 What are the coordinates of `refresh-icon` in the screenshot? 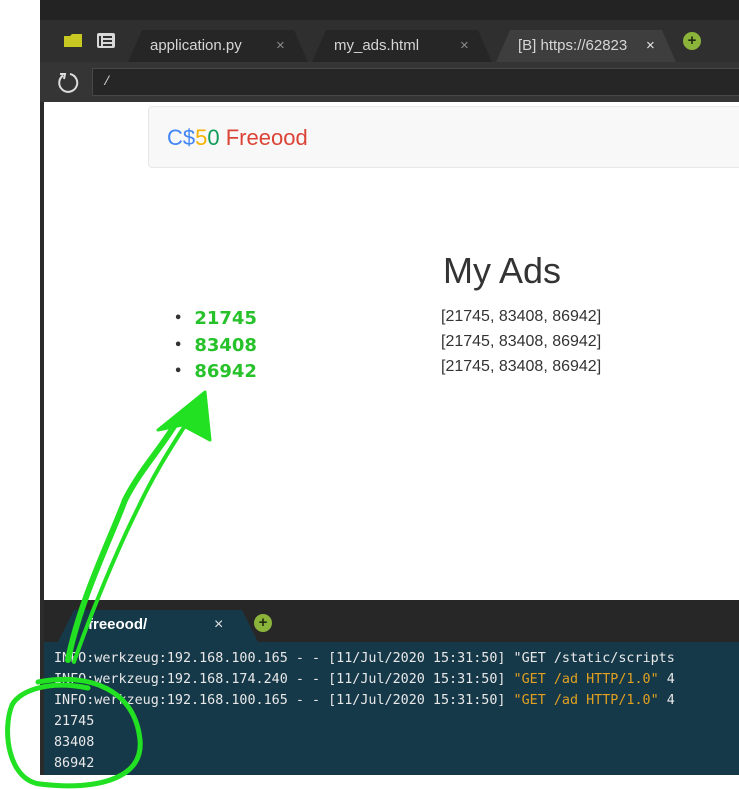 It's located at (68, 83).